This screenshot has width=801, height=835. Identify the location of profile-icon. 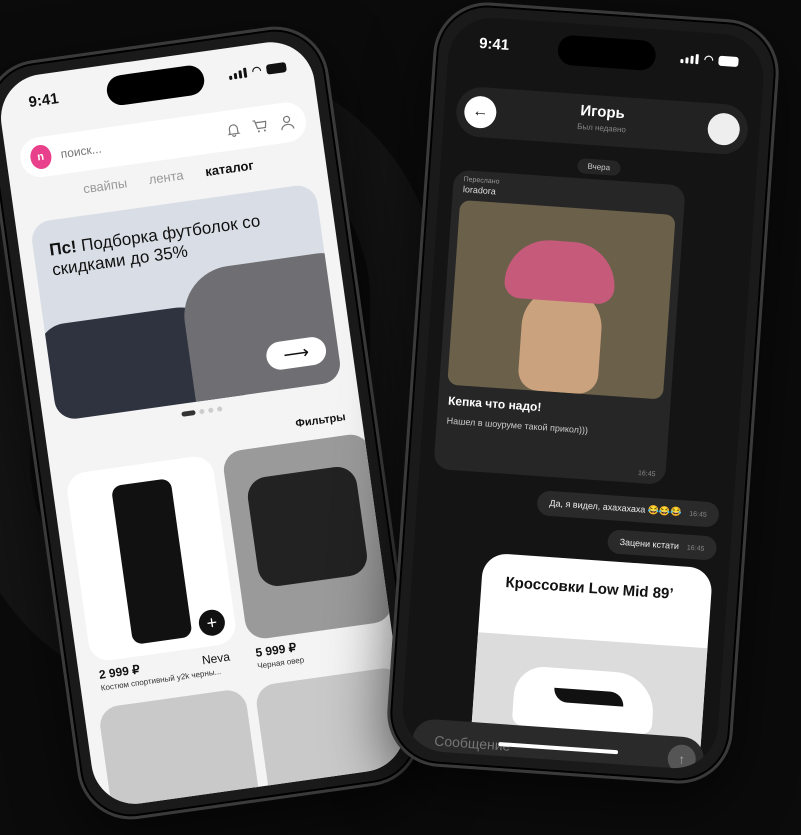
(287, 122).